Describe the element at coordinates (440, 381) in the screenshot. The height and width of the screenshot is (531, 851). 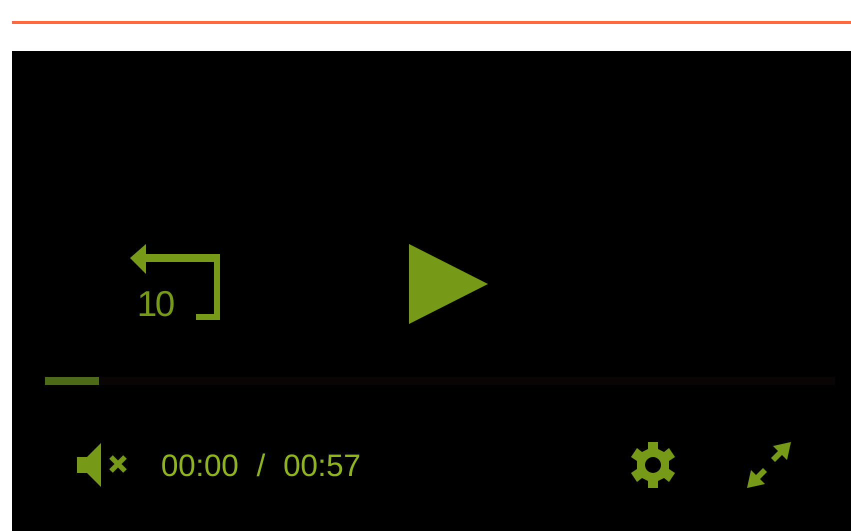
I see `progress-track` at that location.